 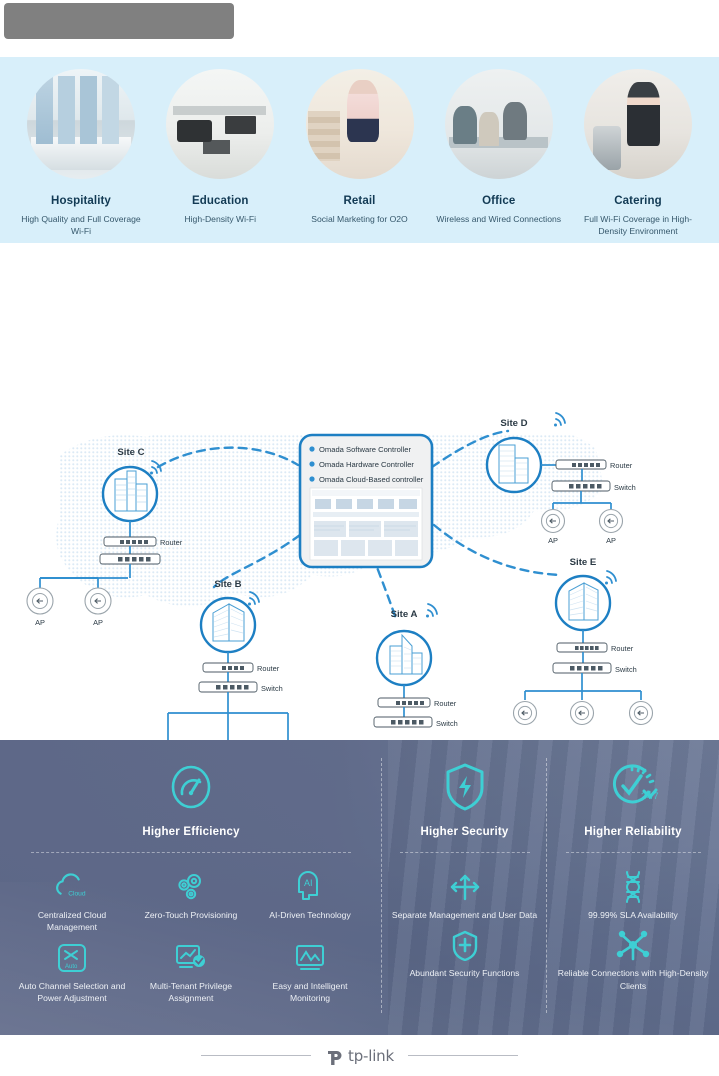 What do you see at coordinates (72, 921) in the screenshot?
I see `feature-item-label: Centralized Cloud Management` at bounding box center [72, 921].